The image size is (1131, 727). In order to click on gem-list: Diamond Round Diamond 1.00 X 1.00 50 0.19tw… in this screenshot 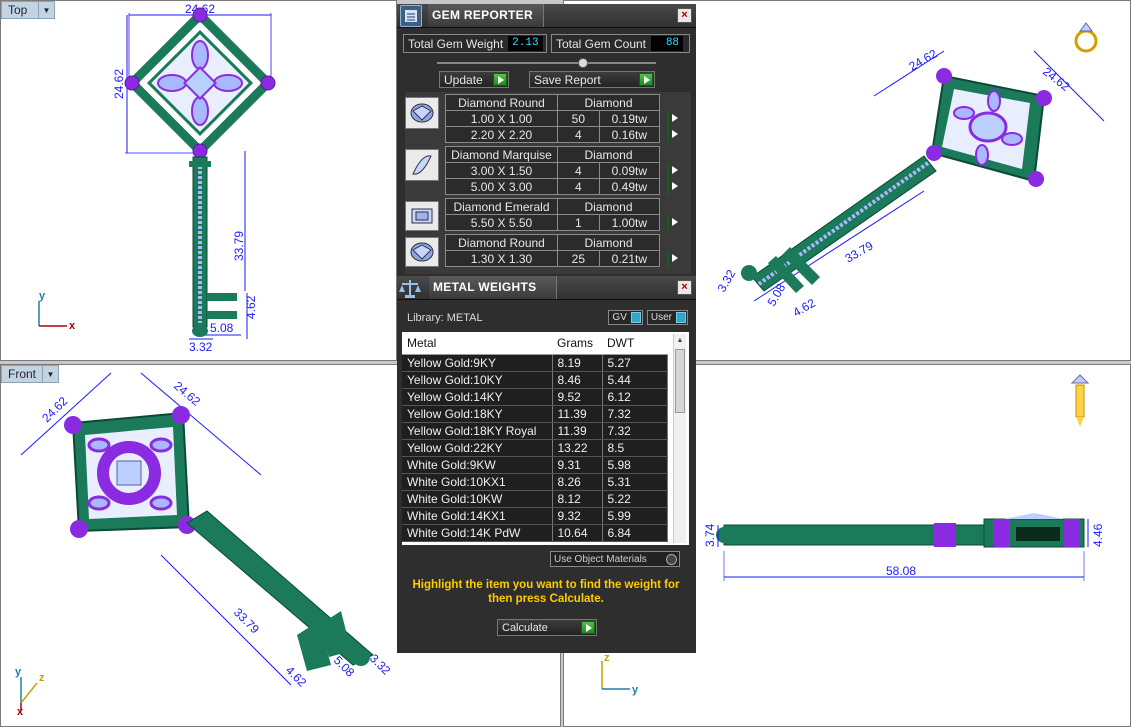, I will do `click(548, 183)`.